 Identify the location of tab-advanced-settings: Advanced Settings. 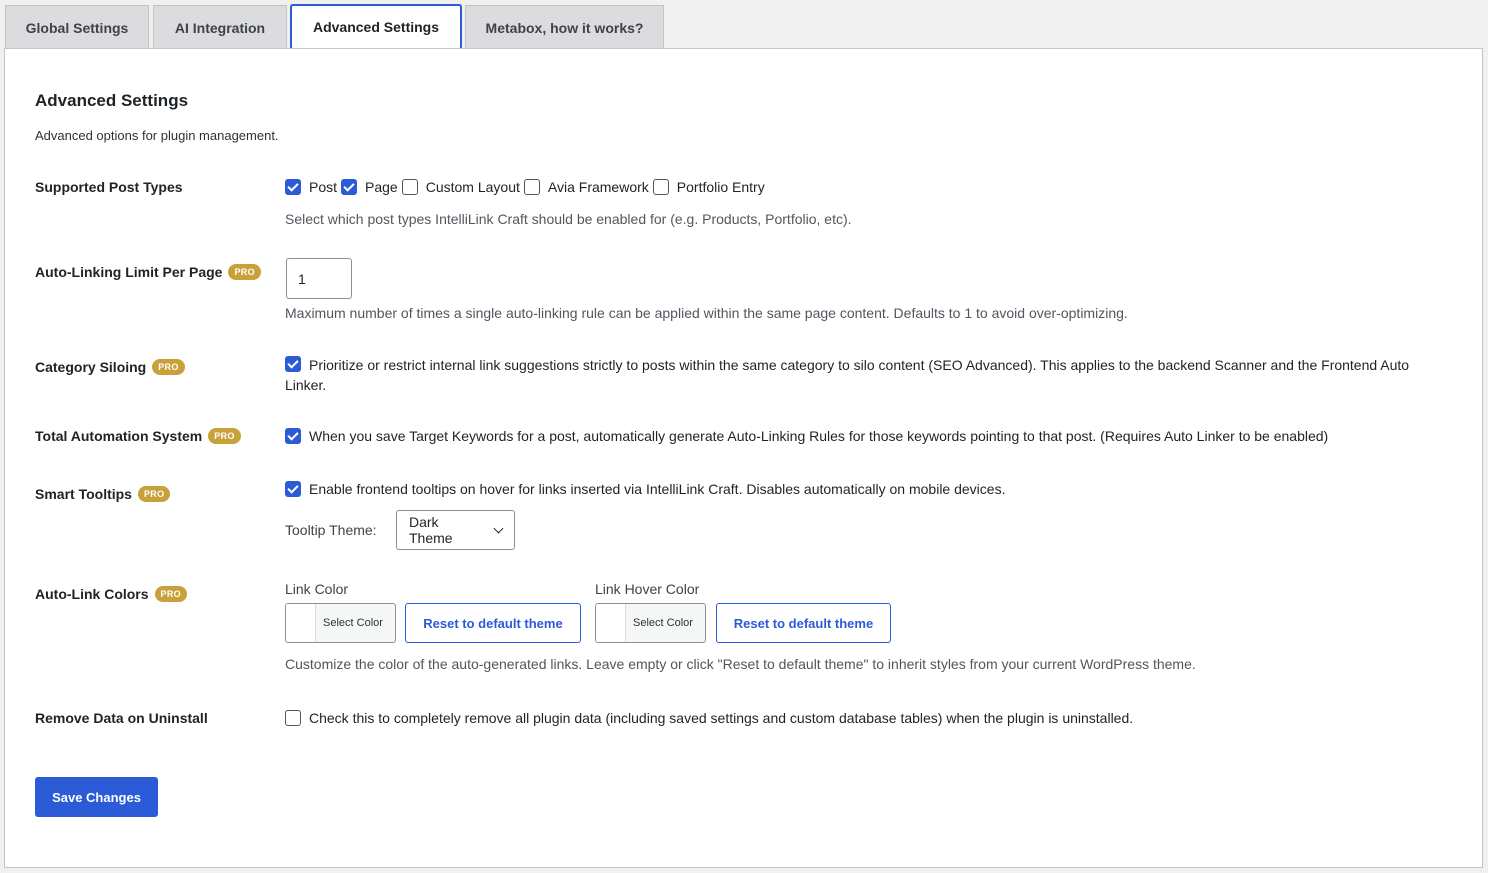
(376, 27).